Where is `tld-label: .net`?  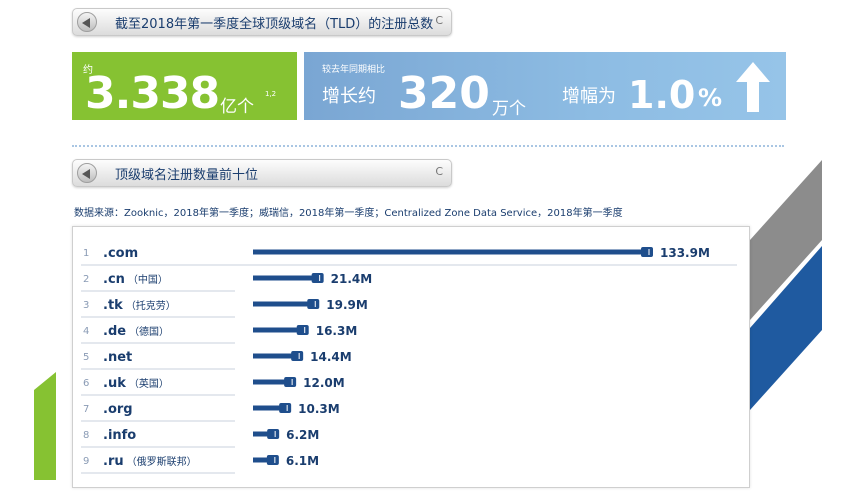 tld-label: .net is located at coordinates (117, 357).